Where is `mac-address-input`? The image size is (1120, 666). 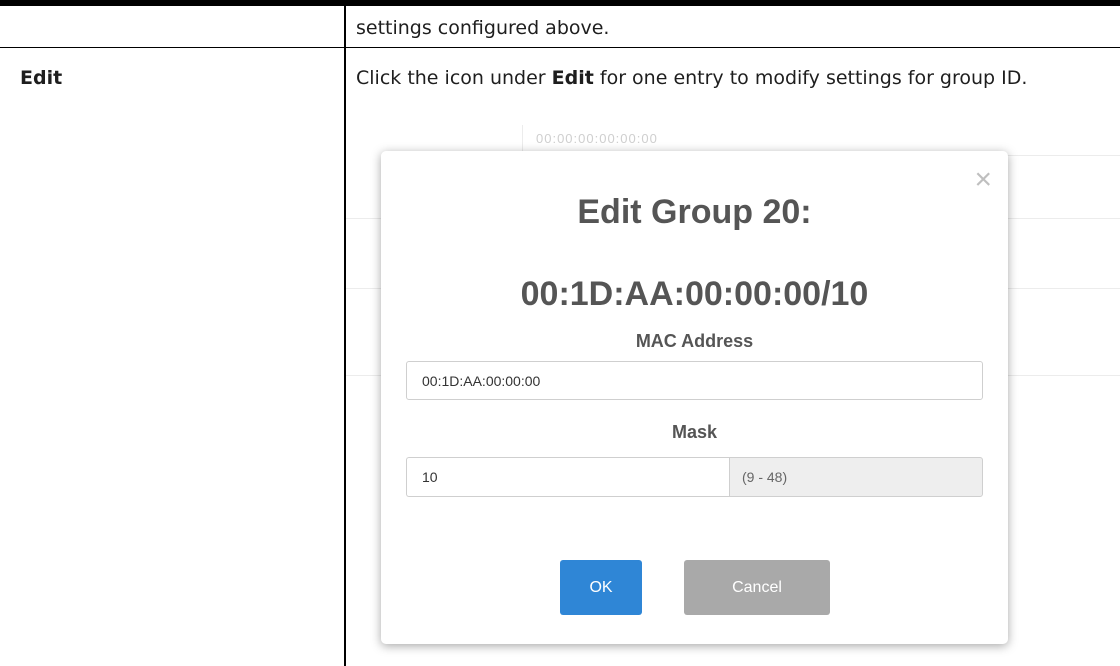 mac-address-input is located at coordinates (694, 380).